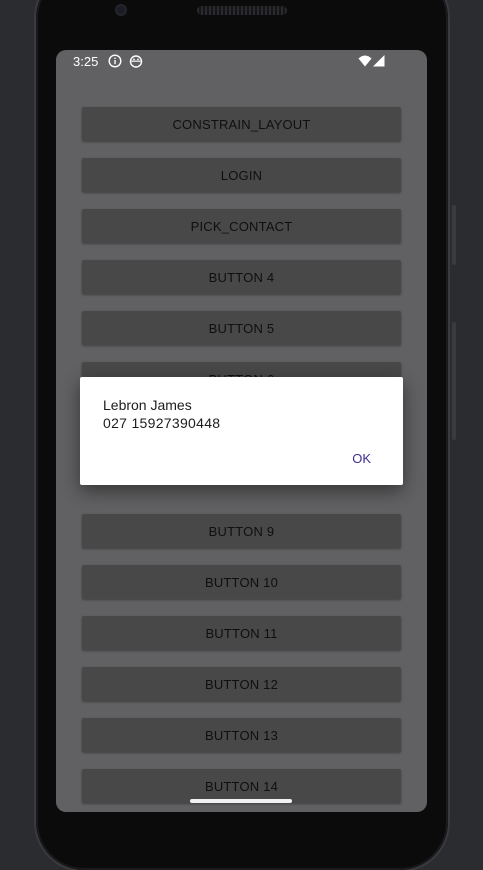 The width and height of the screenshot is (483, 870). I want to click on earpiece-speaker, so click(242, 10).